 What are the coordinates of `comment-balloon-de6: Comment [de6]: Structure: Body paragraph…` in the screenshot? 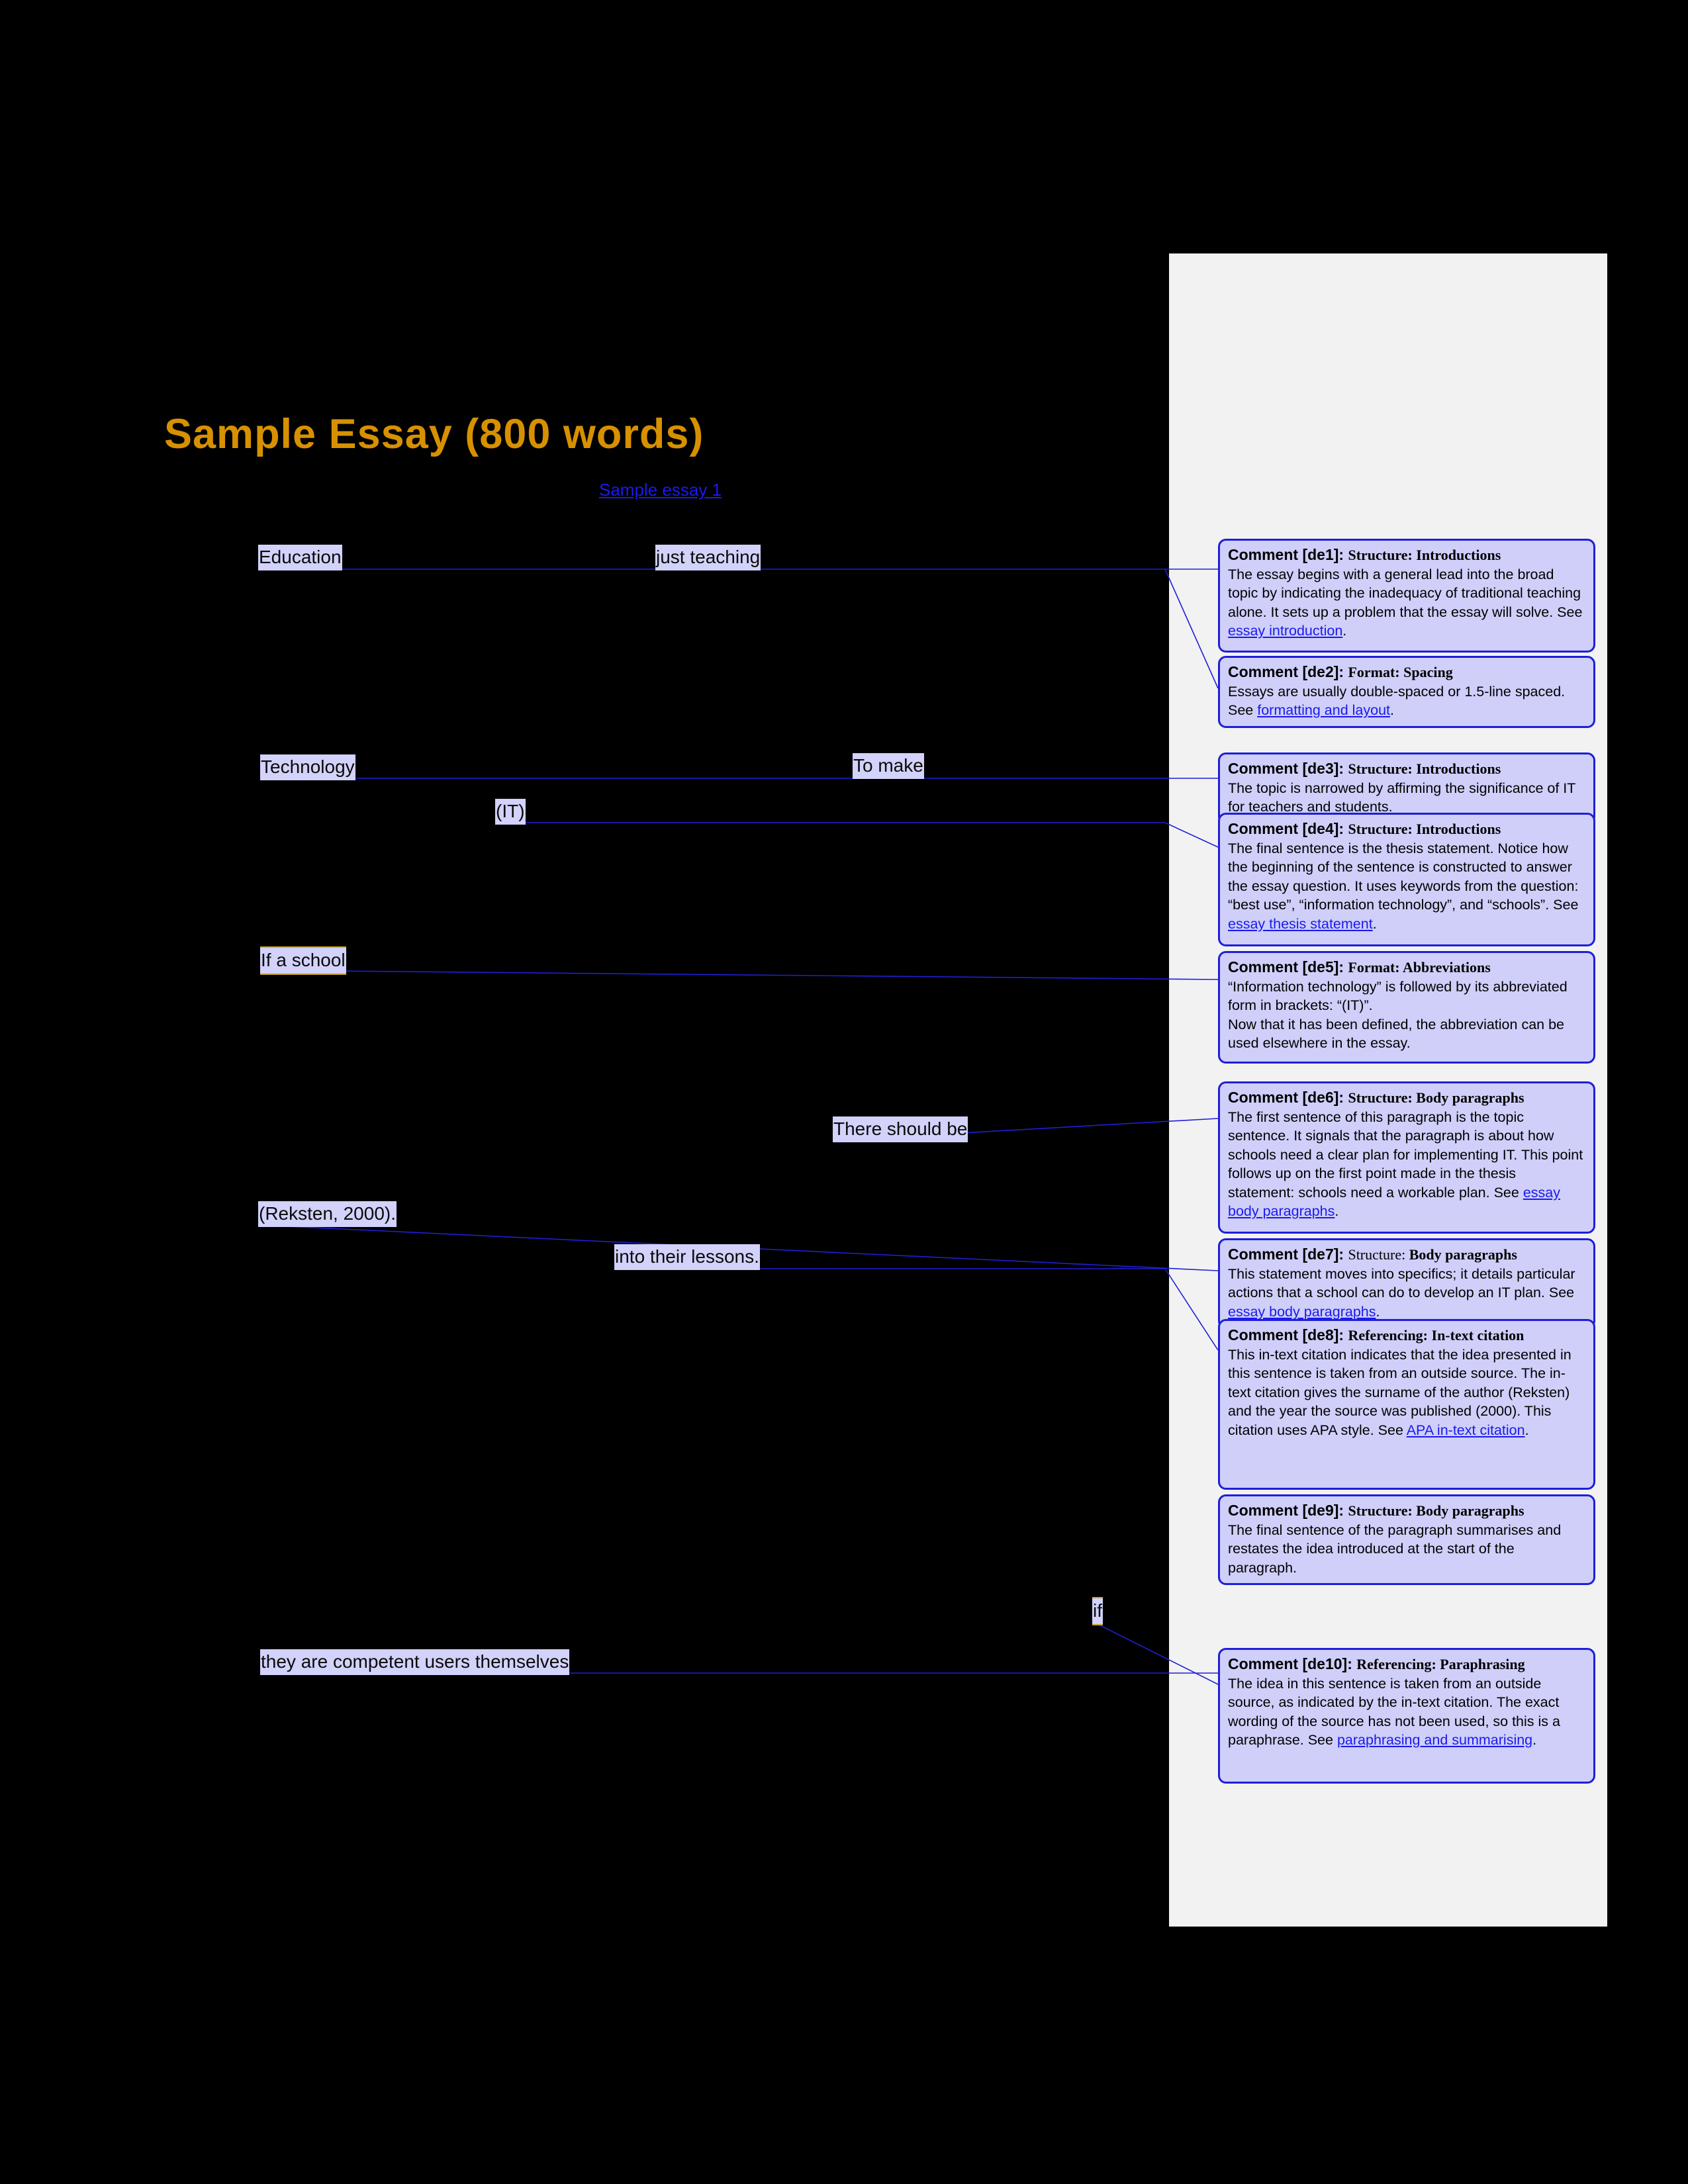 It's located at (1406, 1157).